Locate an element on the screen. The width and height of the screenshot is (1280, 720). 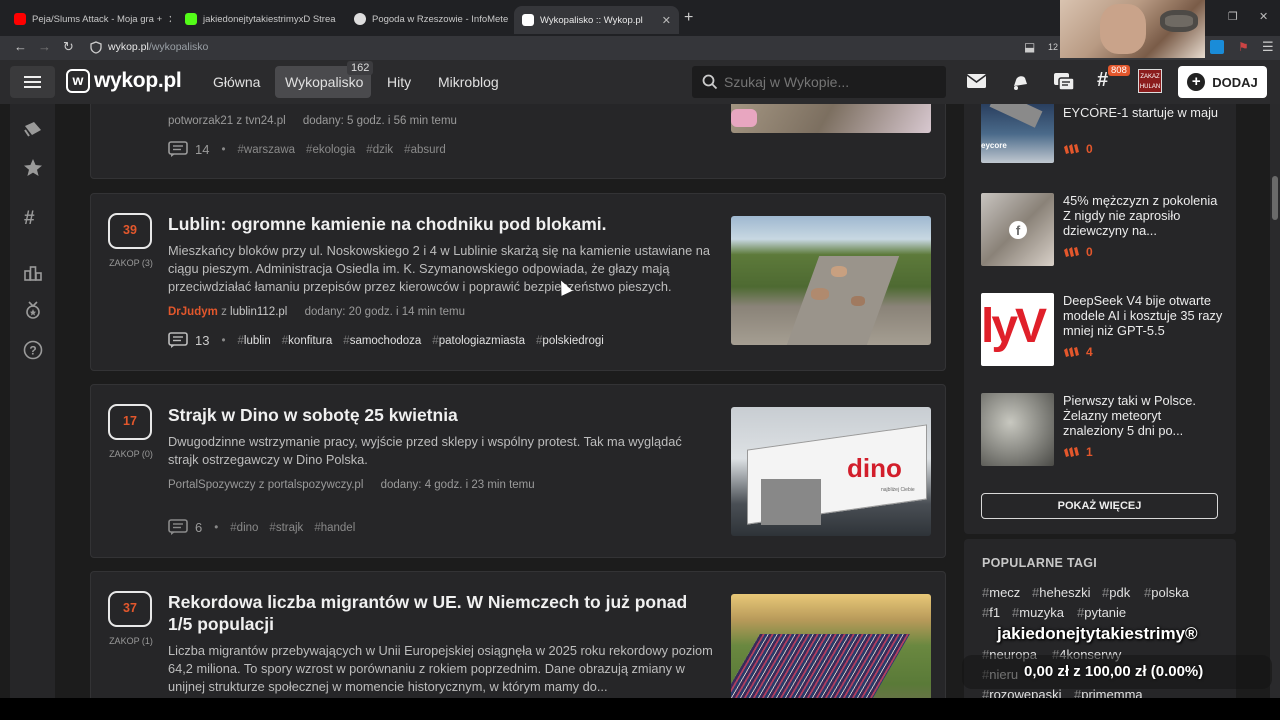
back-icon: ← is located at coordinates (20, 46).